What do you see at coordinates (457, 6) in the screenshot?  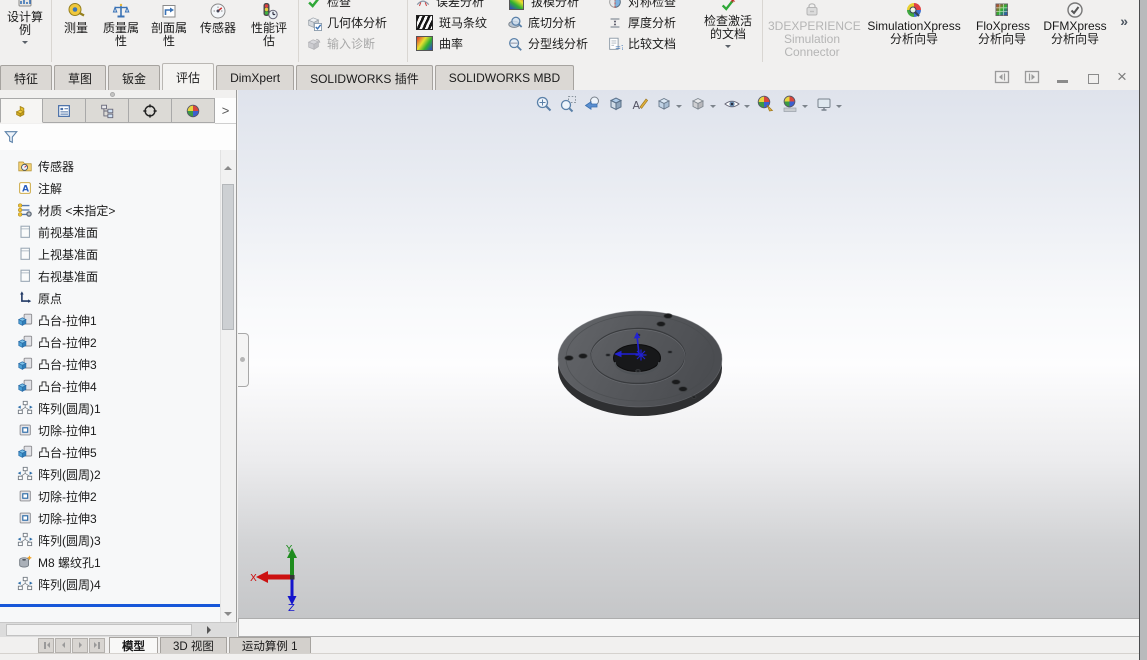 I see `deviation-analysis-button: 误差分析` at bounding box center [457, 6].